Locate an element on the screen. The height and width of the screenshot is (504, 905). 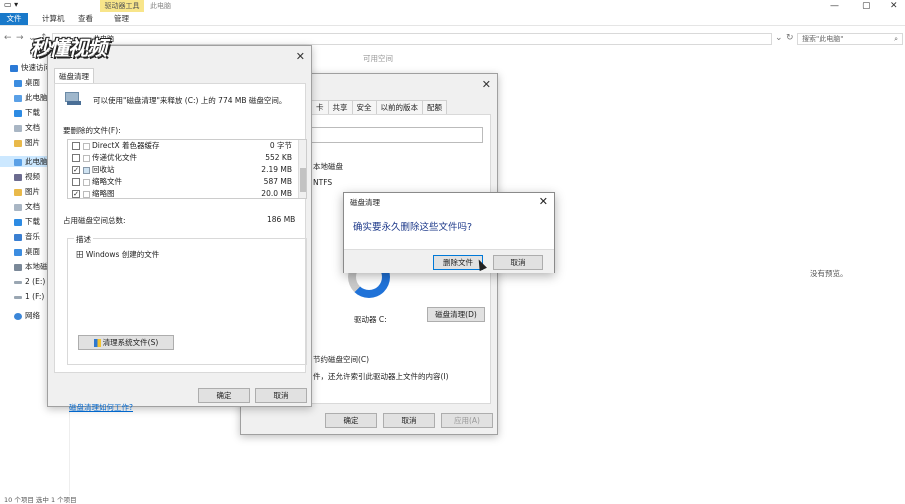
tab-computer: 计算机 is located at coordinates (53, 19).